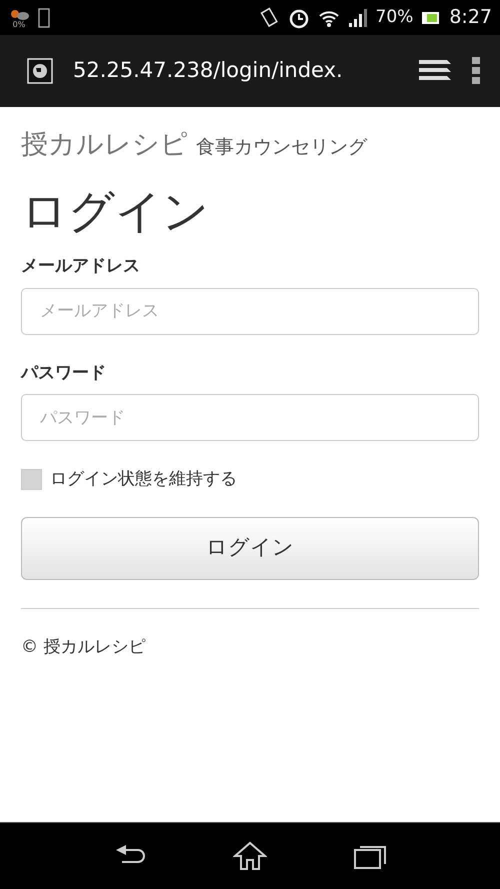 Image resolution: width=500 pixels, height=889 pixels. I want to click on field-label: メールアドレス, so click(81, 266).